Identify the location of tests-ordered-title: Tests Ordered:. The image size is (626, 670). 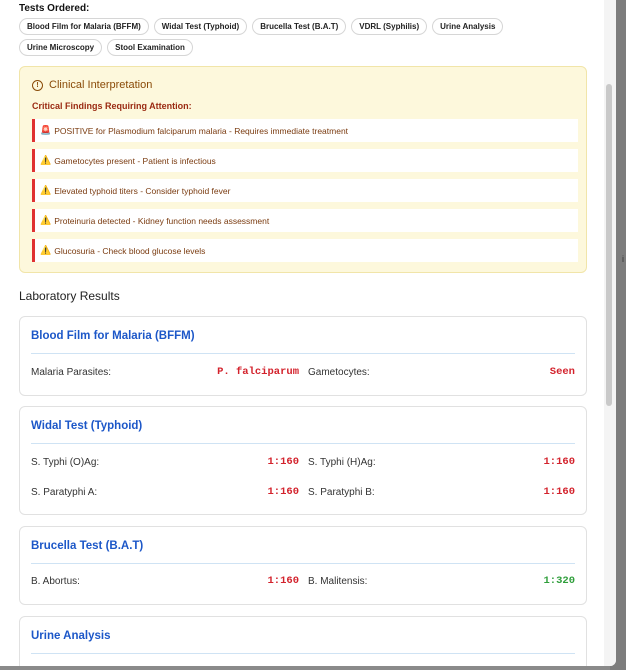
(54, 8).